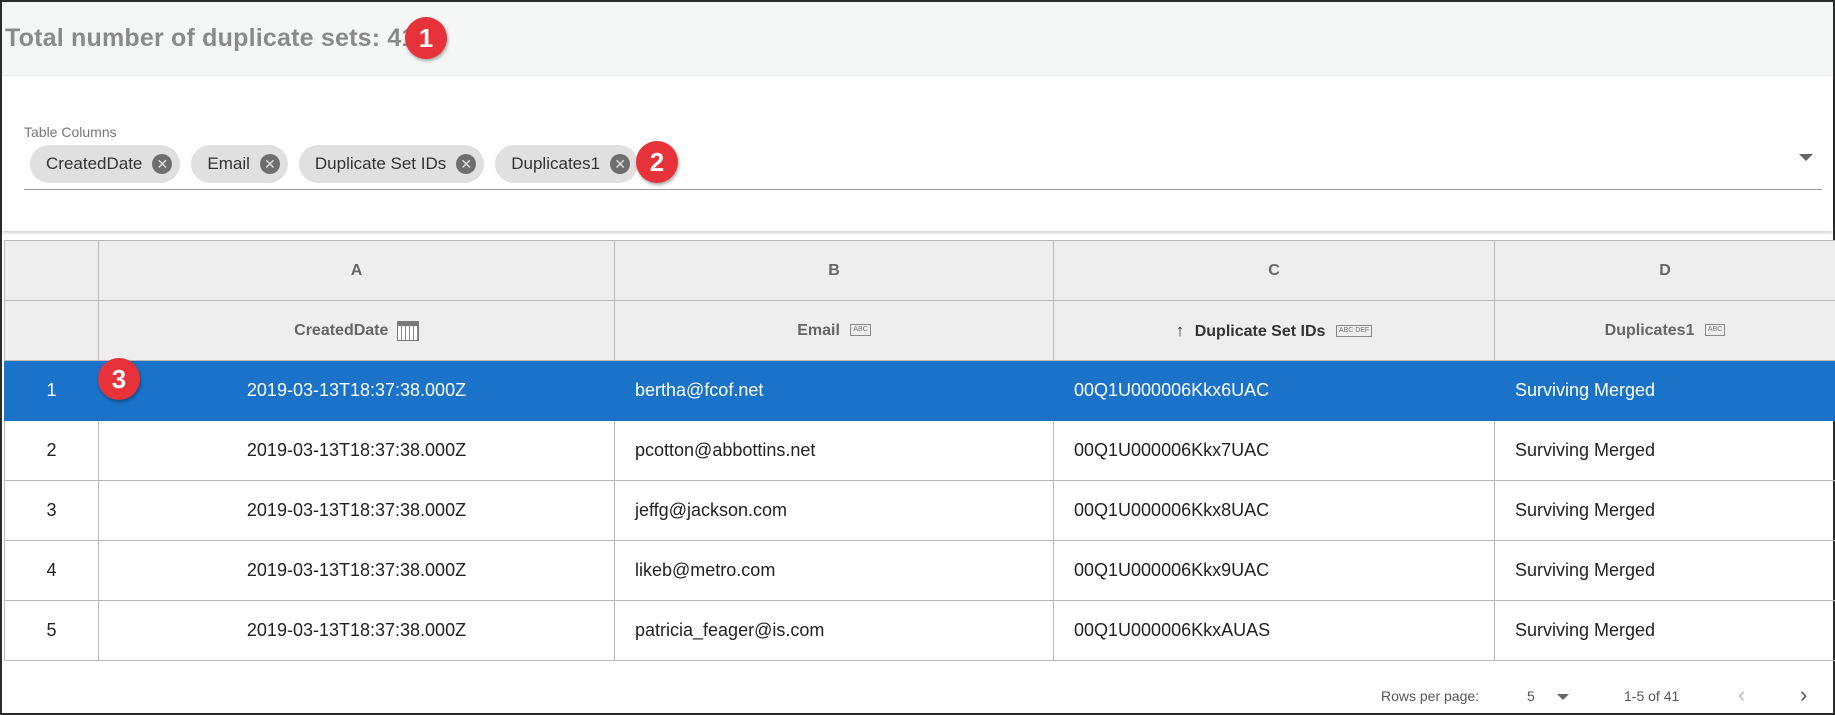 The image size is (1835, 715). Describe the element at coordinates (1274, 630) in the screenshot. I see `cell-duplicate-set-id: 00Q1U000006KkxAUAS` at that location.